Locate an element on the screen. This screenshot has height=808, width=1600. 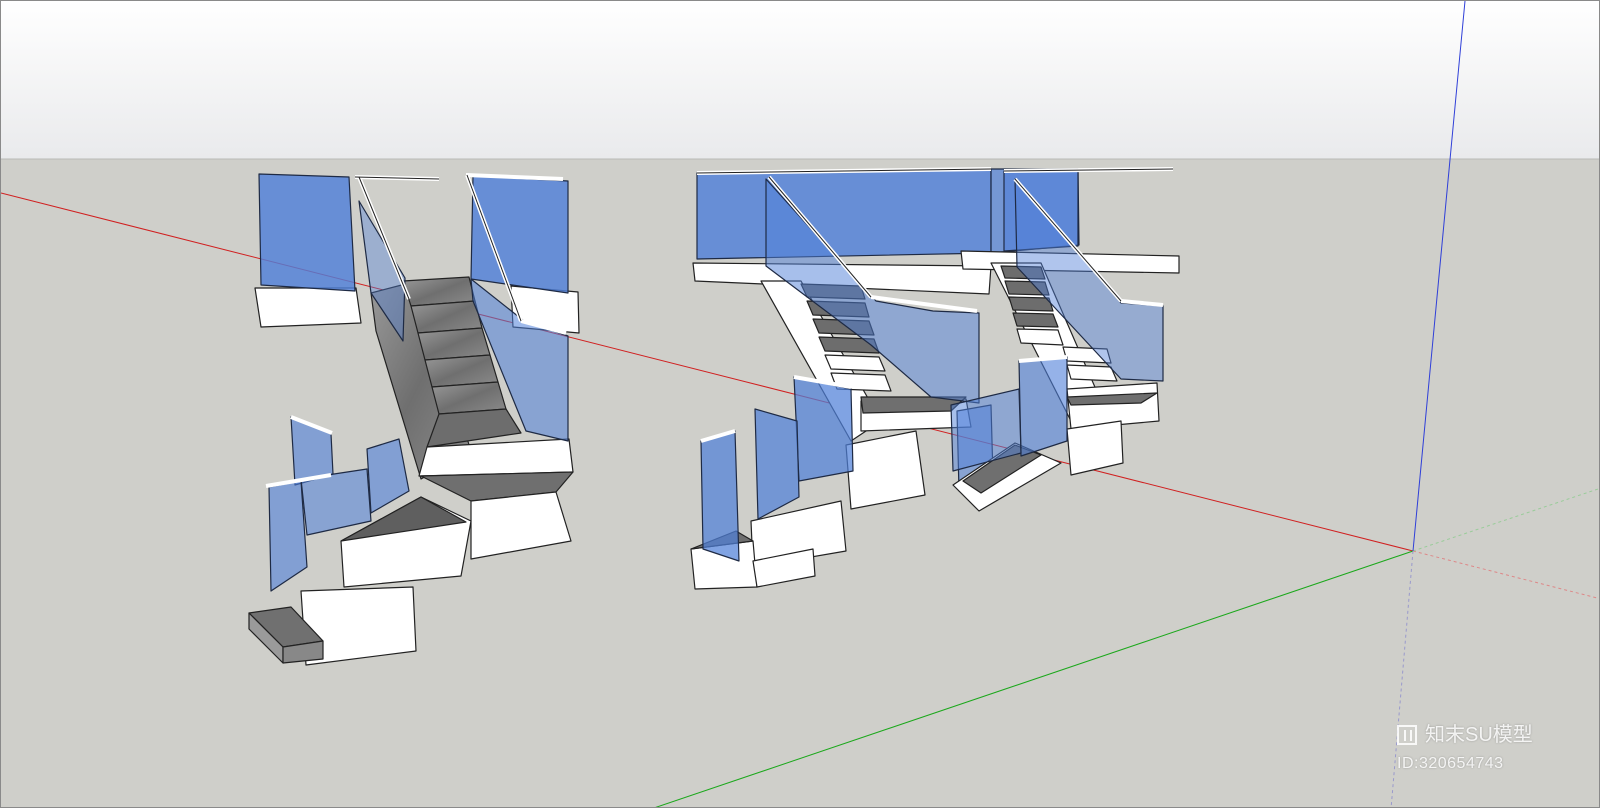
landing-slab is located at coordinates (308, 307).